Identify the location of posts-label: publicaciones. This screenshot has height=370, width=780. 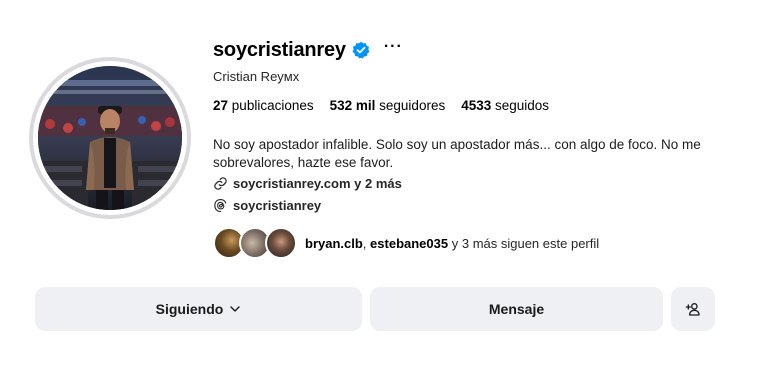
(272, 105).